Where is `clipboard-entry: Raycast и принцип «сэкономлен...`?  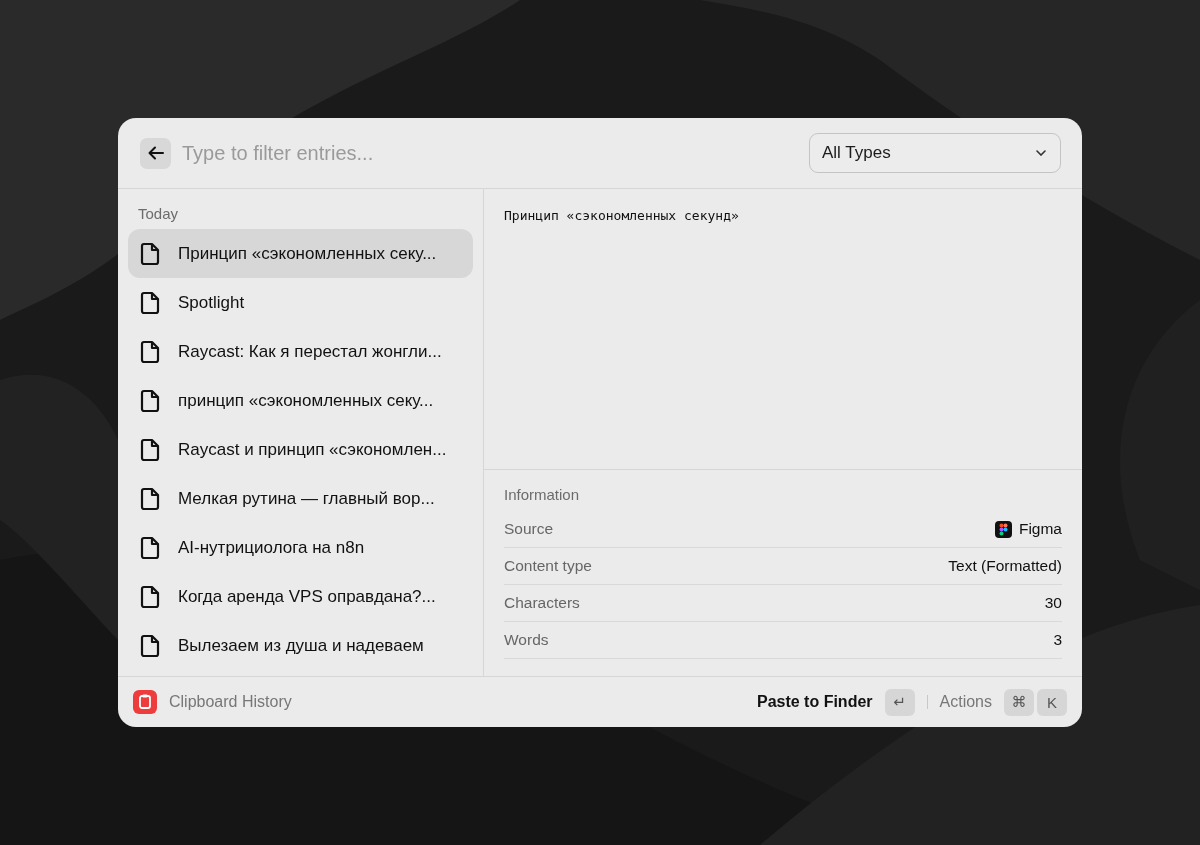 clipboard-entry: Raycast и принцип «сэкономлен... is located at coordinates (300, 449).